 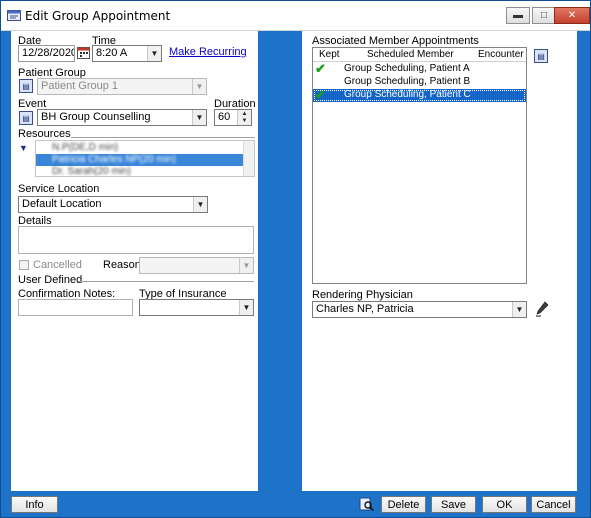 What do you see at coordinates (112, 53) in the screenshot?
I see `time-value: 8:20 A` at bounding box center [112, 53].